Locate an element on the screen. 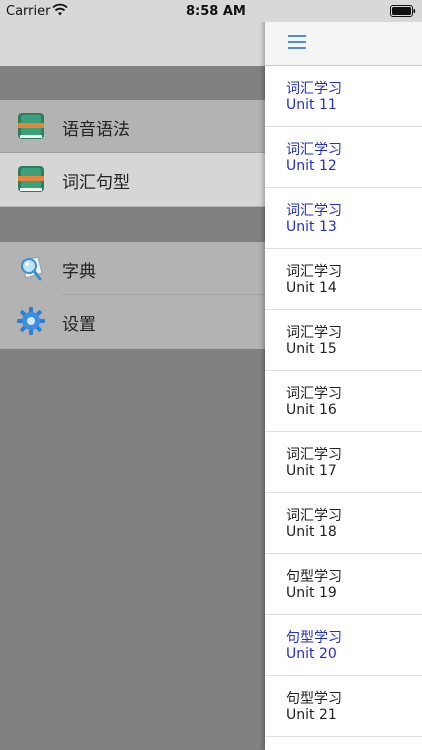 The image size is (422, 750). carrier-label: Carrier is located at coordinates (28, 11).